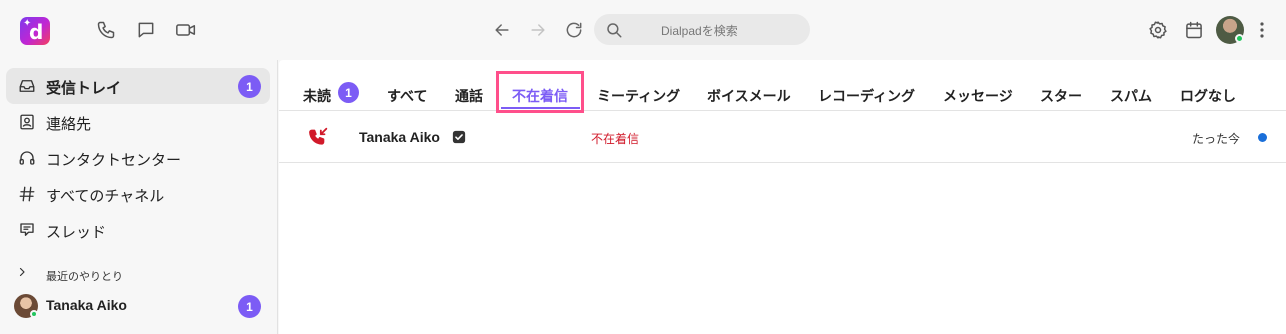 The width and height of the screenshot is (1286, 334). What do you see at coordinates (146, 30) in the screenshot?
I see `chat-icon` at bounding box center [146, 30].